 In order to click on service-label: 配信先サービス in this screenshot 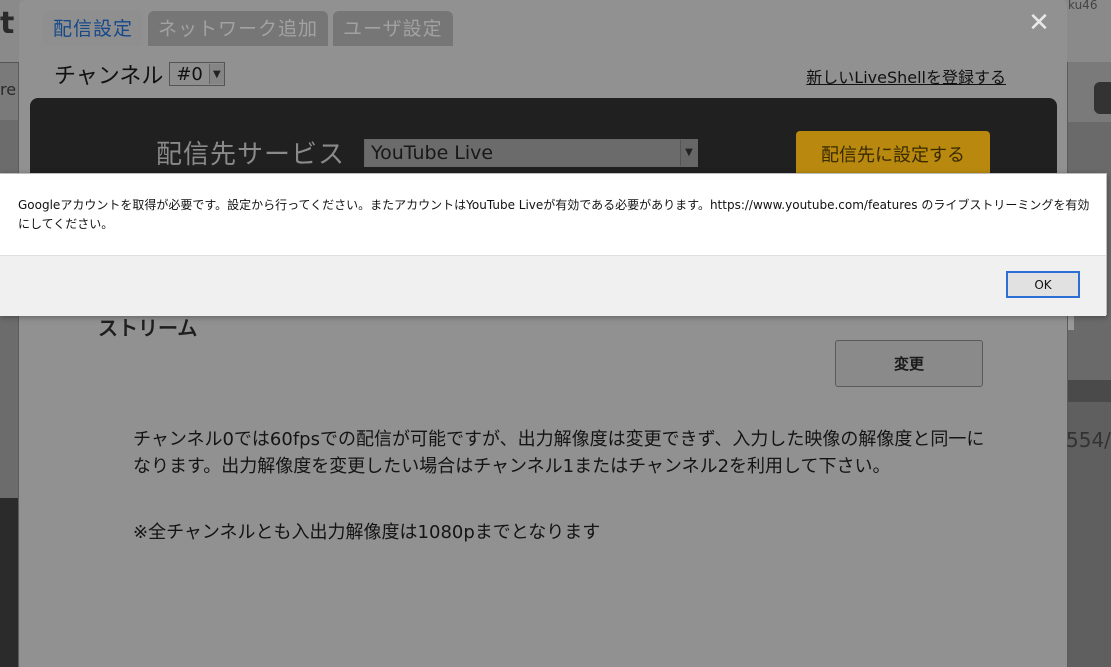, I will do `click(251, 155)`.